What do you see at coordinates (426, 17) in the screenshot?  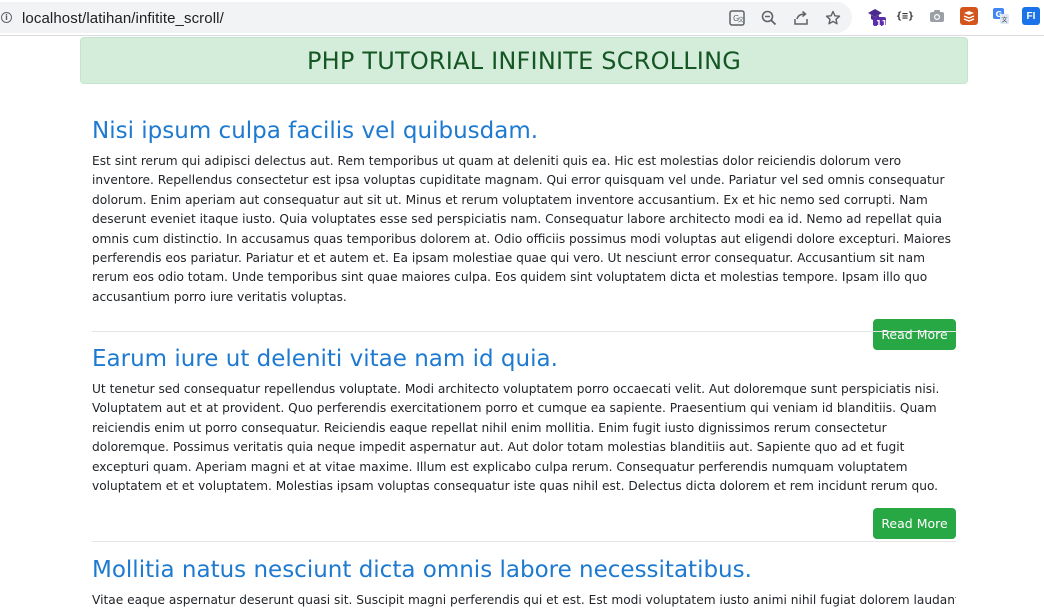 I see `address-bar: i localhost/latihan/infitite_scroll/ G 文` at bounding box center [426, 17].